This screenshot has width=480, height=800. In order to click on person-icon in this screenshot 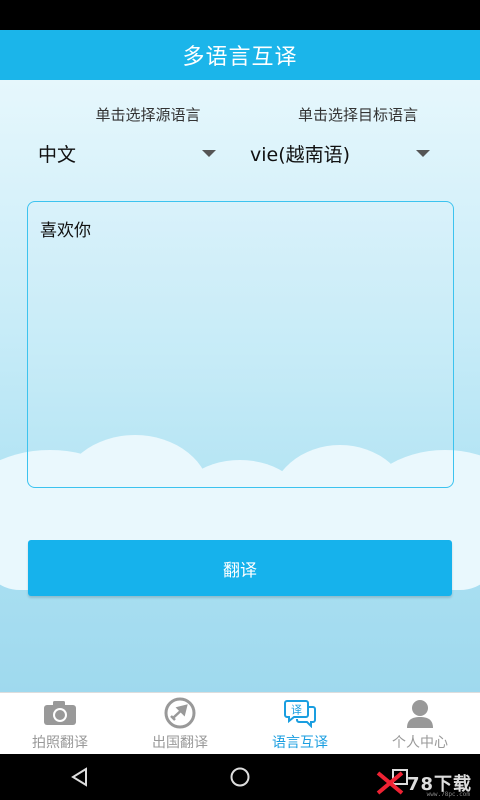, I will do `click(420, 713)`.